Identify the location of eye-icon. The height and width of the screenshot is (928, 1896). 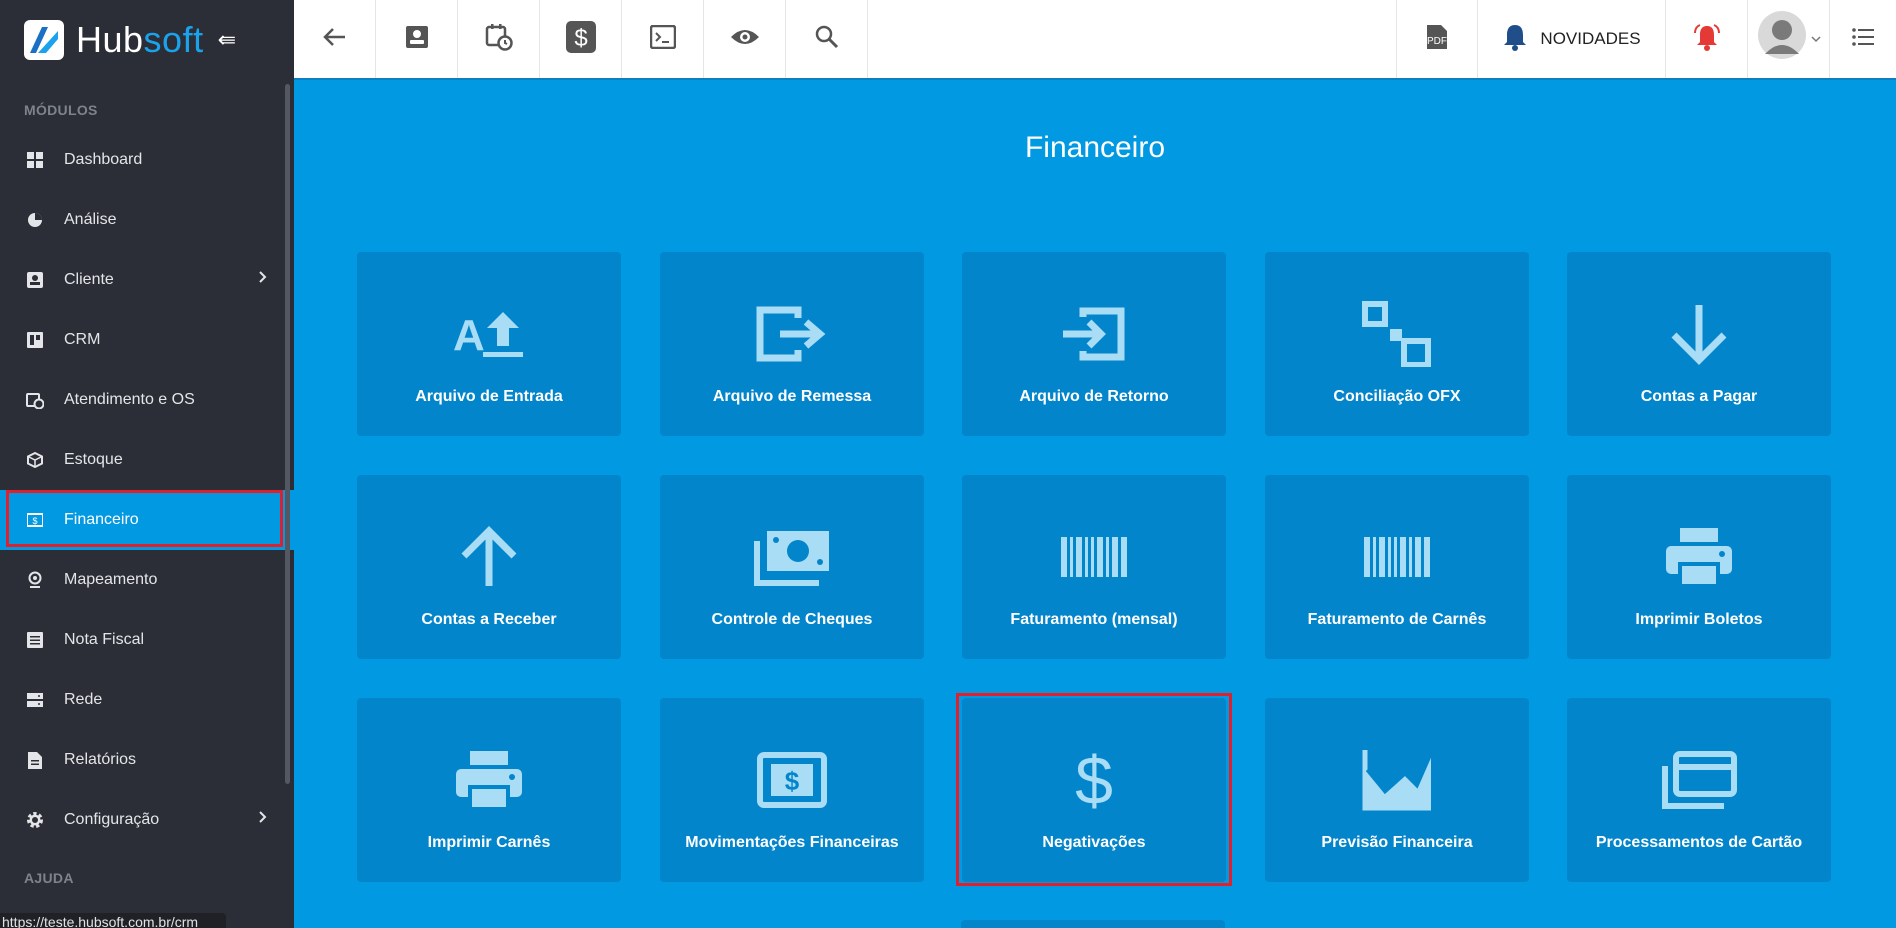
(745, 39).